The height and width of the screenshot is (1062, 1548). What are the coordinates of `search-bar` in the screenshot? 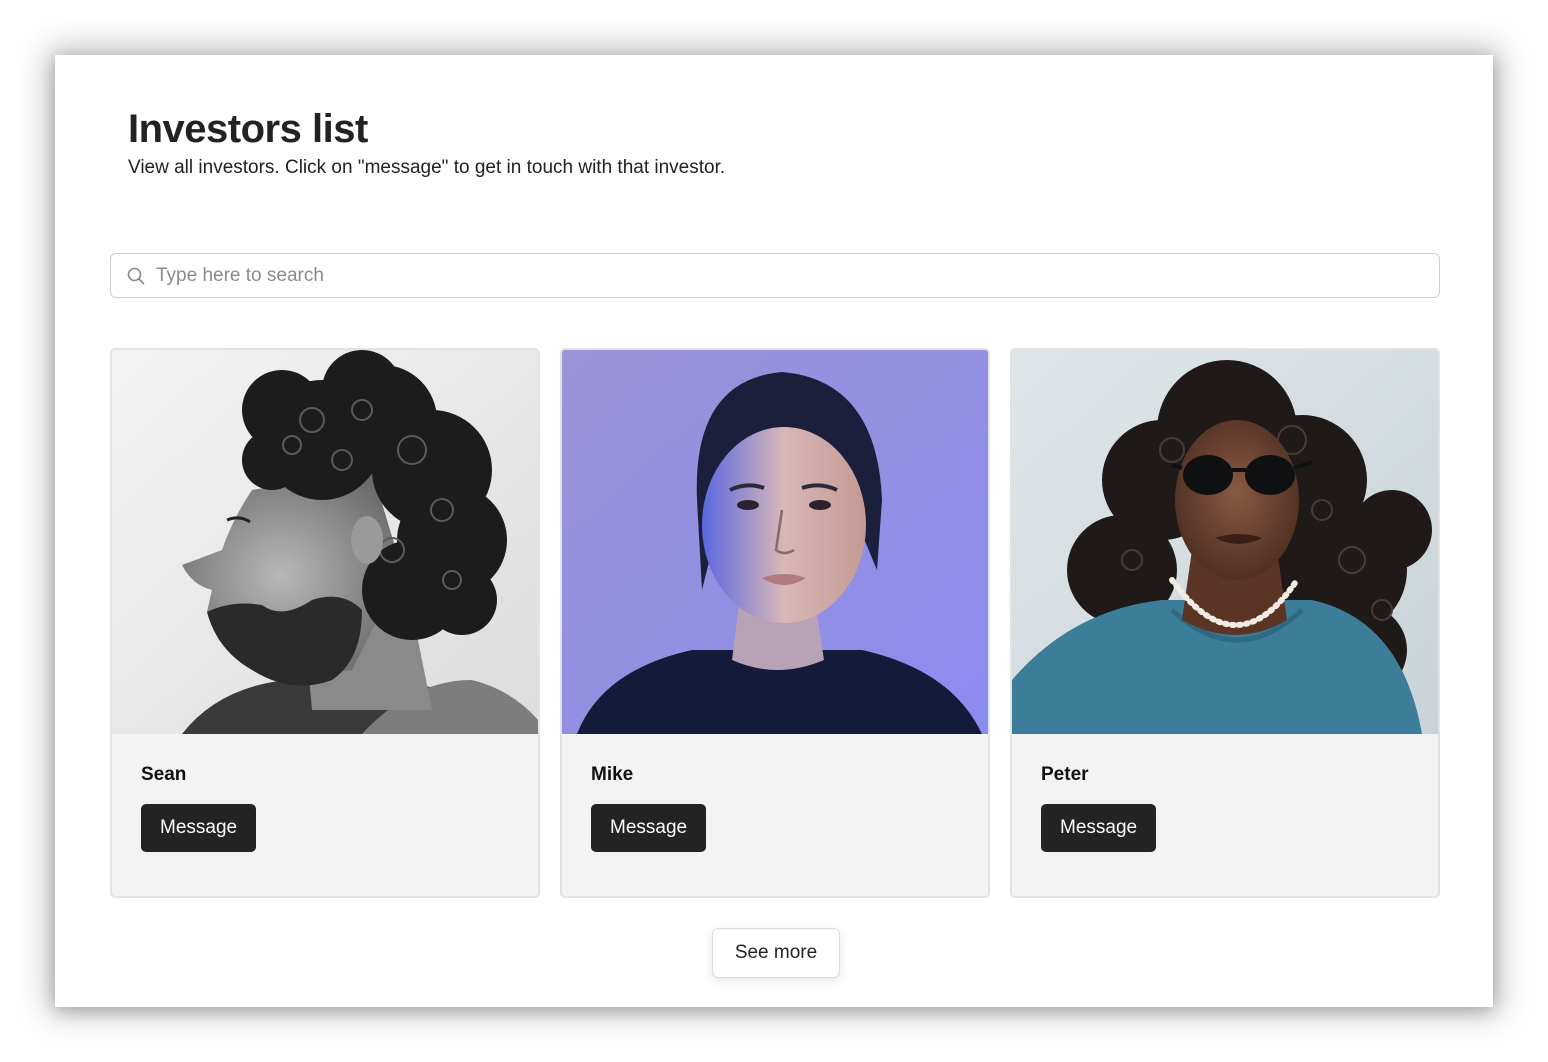 It's located at (775, 275).